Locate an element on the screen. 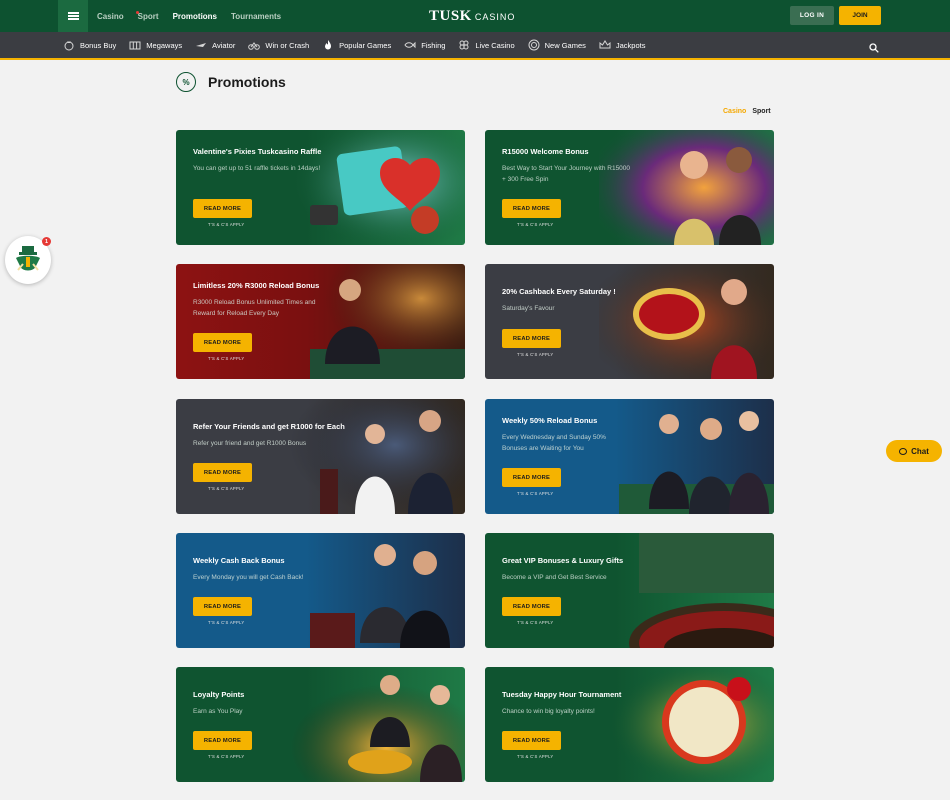  chat-bubble-icon is located at coordinates (903, 451).